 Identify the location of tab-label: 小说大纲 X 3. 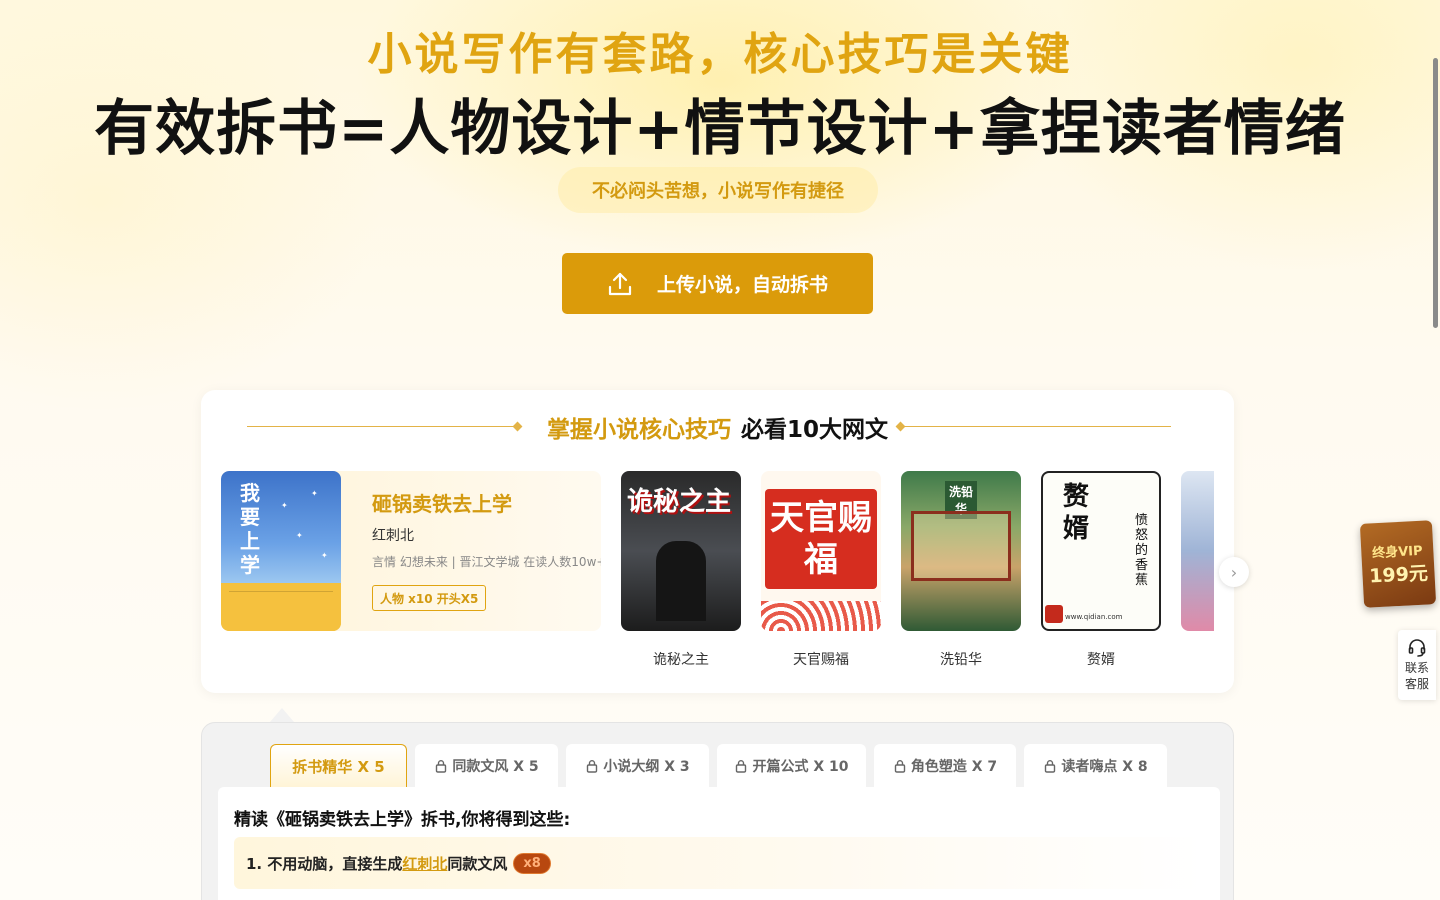
(646, 767).